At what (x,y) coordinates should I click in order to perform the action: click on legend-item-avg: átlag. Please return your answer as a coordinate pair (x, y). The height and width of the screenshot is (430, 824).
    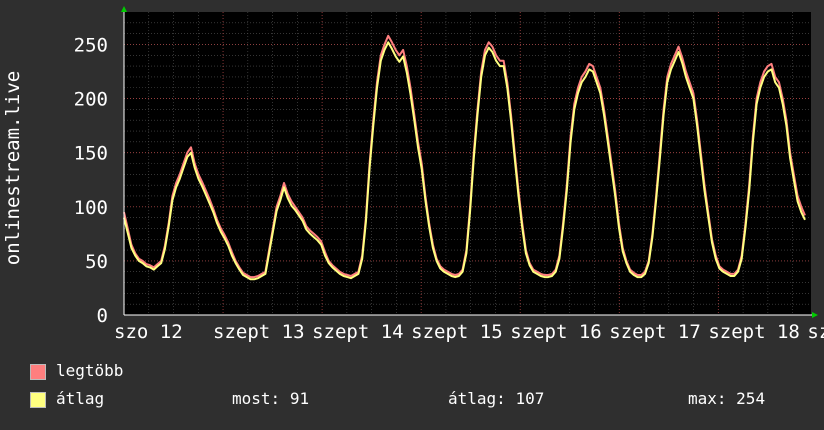
    Looking at the image, I should click on (67, 398).